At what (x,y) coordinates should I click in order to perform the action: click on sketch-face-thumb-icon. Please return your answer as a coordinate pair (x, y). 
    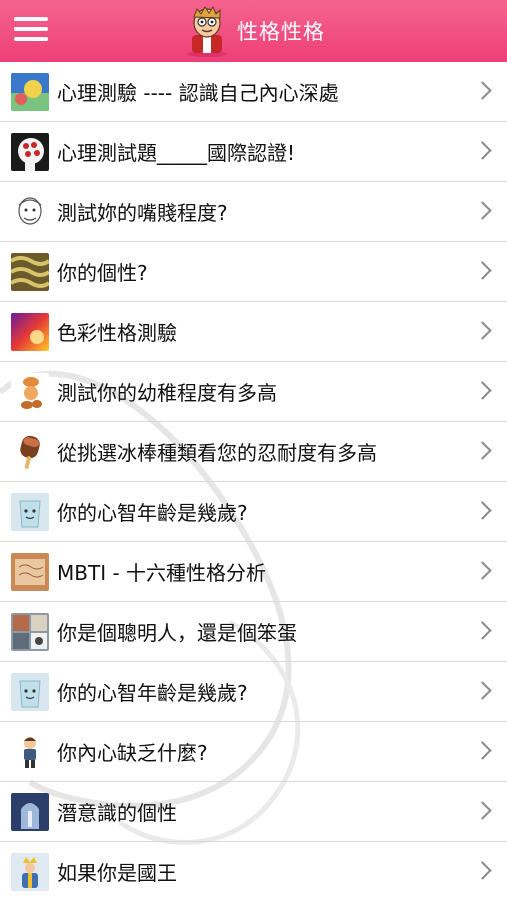
    Looking at the image, I should click on (30, 211).